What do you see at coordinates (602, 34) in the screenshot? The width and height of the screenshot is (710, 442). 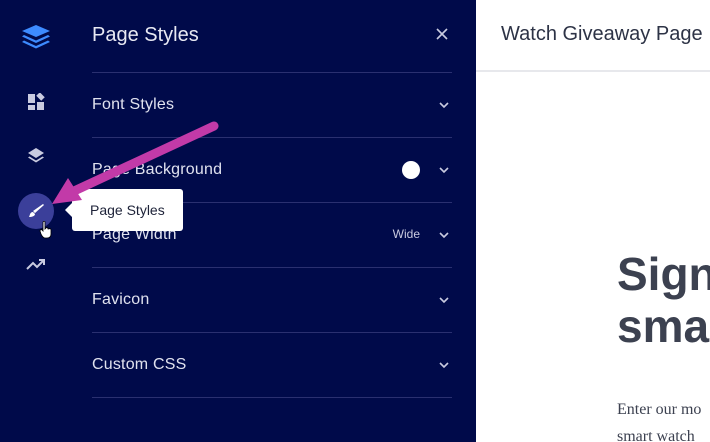 I see `page-title: Watch Giveaway Page` at bounding box center [602, 34].